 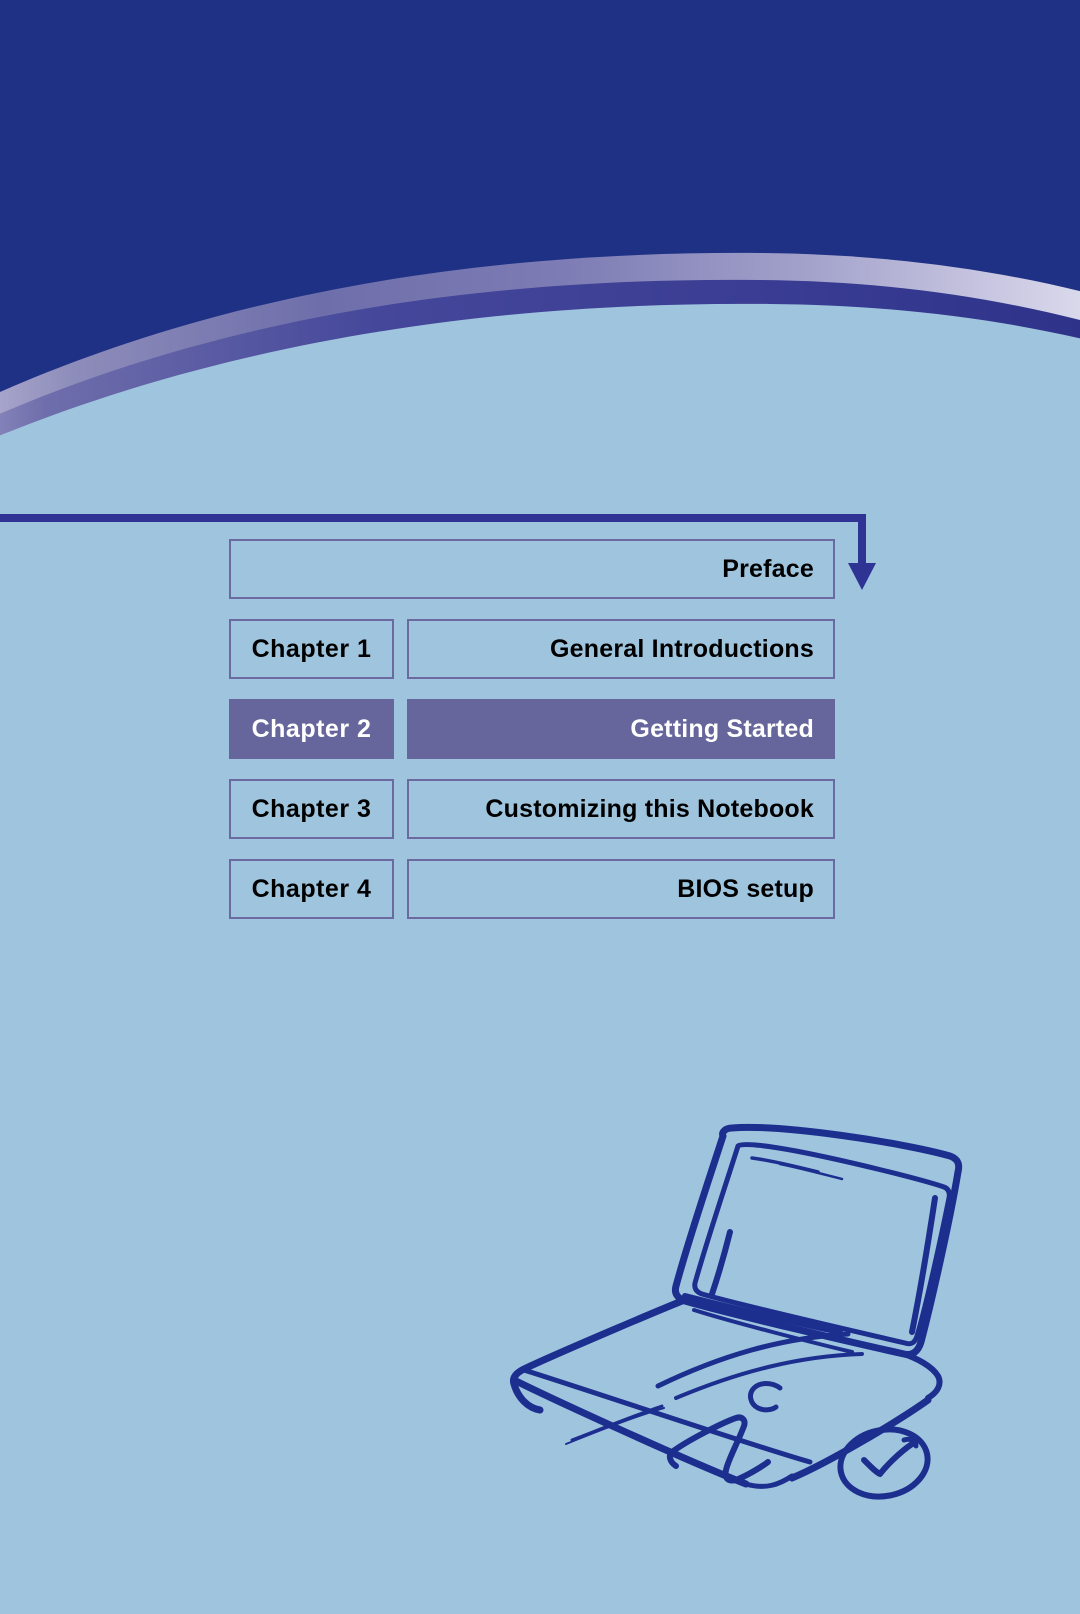 What do you see at coordinates (768, 568) in the screenshot?
I see `preface-label: Preface` at bounding box center [768, 568].